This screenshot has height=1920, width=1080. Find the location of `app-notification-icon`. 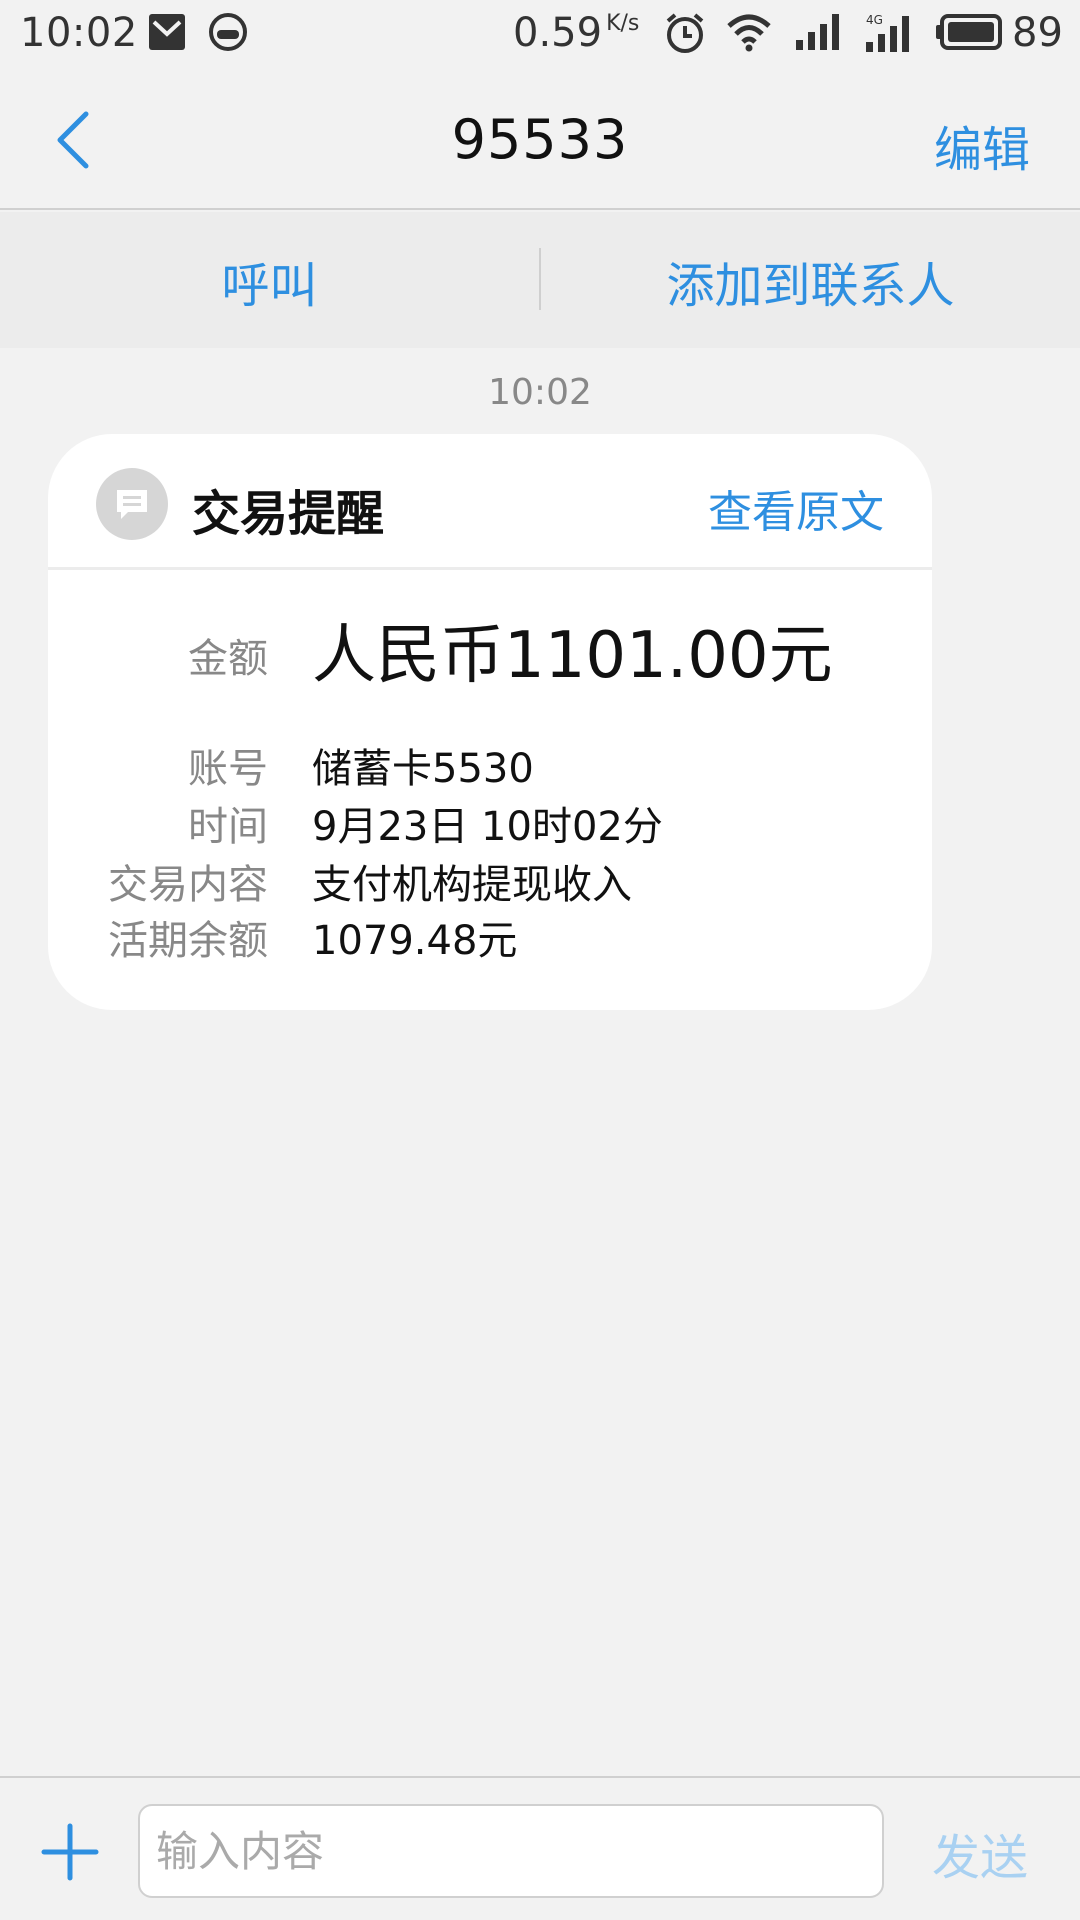

app-notification-icon is located at coordinates (228, 37).